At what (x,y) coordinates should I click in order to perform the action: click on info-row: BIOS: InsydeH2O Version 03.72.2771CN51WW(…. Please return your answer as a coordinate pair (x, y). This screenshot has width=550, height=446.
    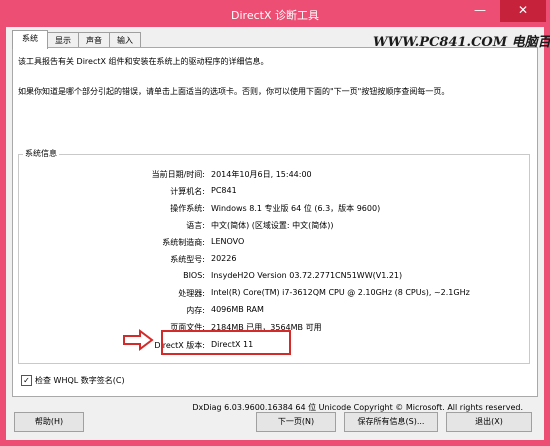
    Looking at the image, I should click on (274, 278).